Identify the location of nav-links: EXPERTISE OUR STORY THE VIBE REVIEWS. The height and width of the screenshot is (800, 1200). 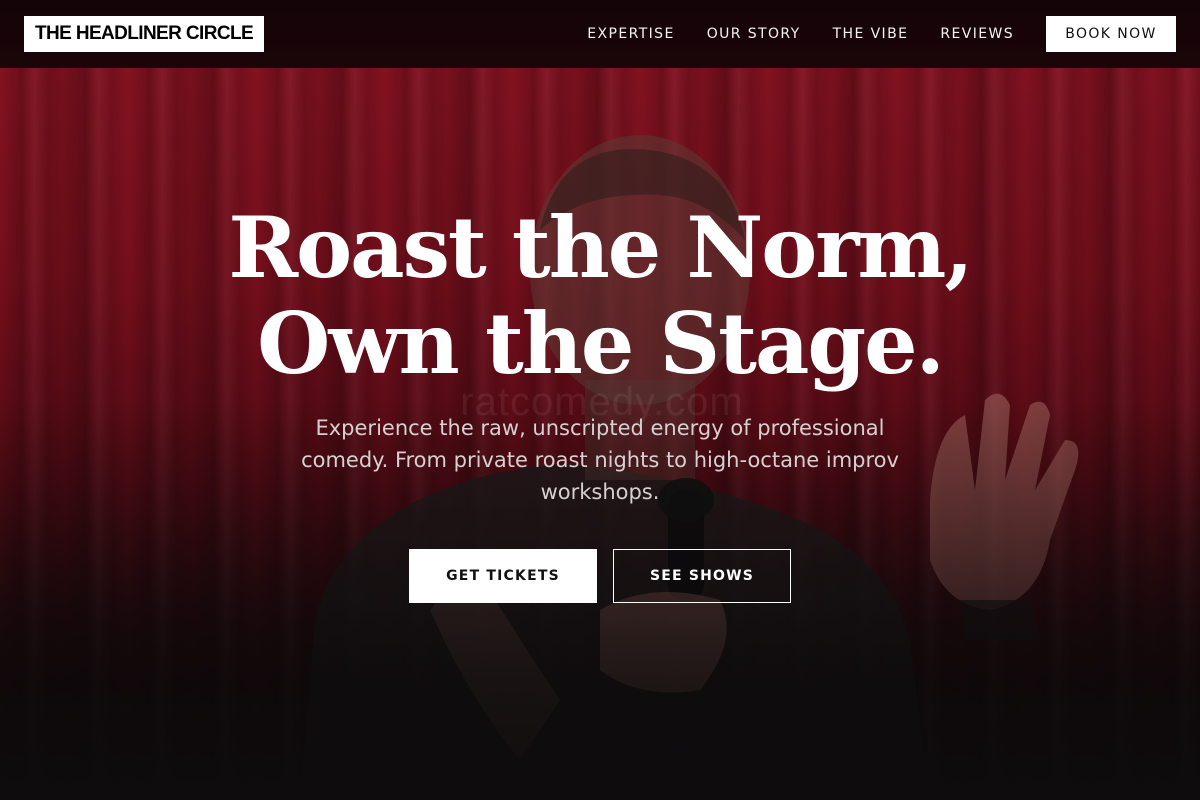
(800, 34).